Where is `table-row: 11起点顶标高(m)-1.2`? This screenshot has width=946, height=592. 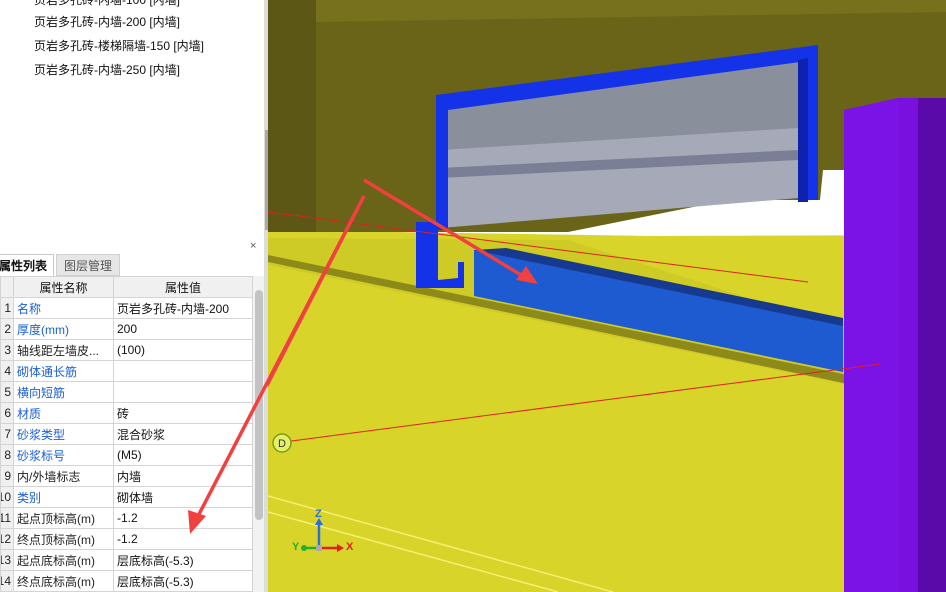 table-row: 11起点顶标高(m)-1.2 is located at coordinates (126, 518).